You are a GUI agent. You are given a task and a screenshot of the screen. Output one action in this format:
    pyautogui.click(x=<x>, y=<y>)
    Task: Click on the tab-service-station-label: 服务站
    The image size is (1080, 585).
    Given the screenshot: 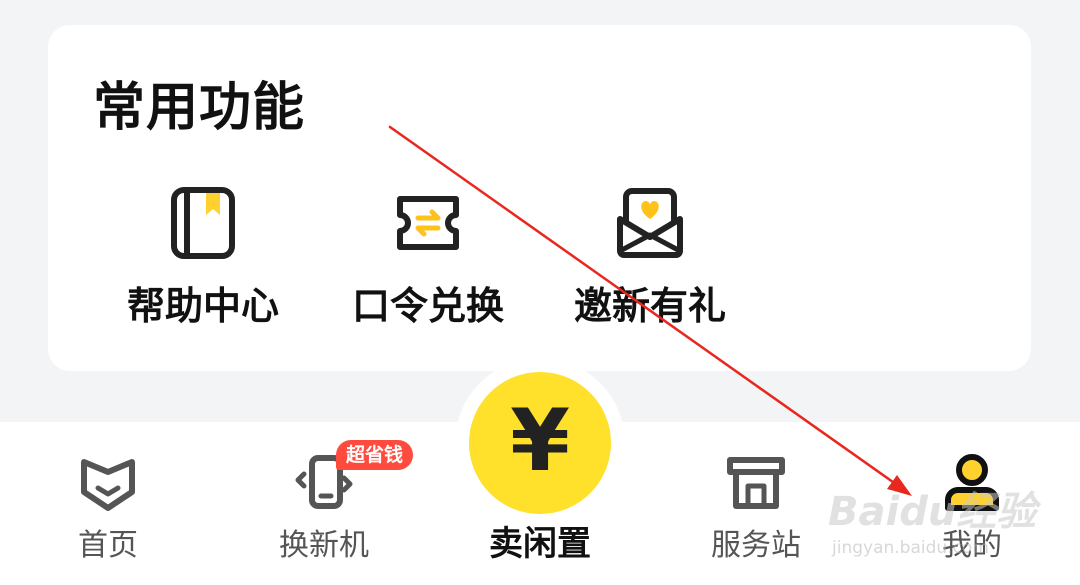 What is the action you would take?
    pyautogui.click(x=756, y=545)
    